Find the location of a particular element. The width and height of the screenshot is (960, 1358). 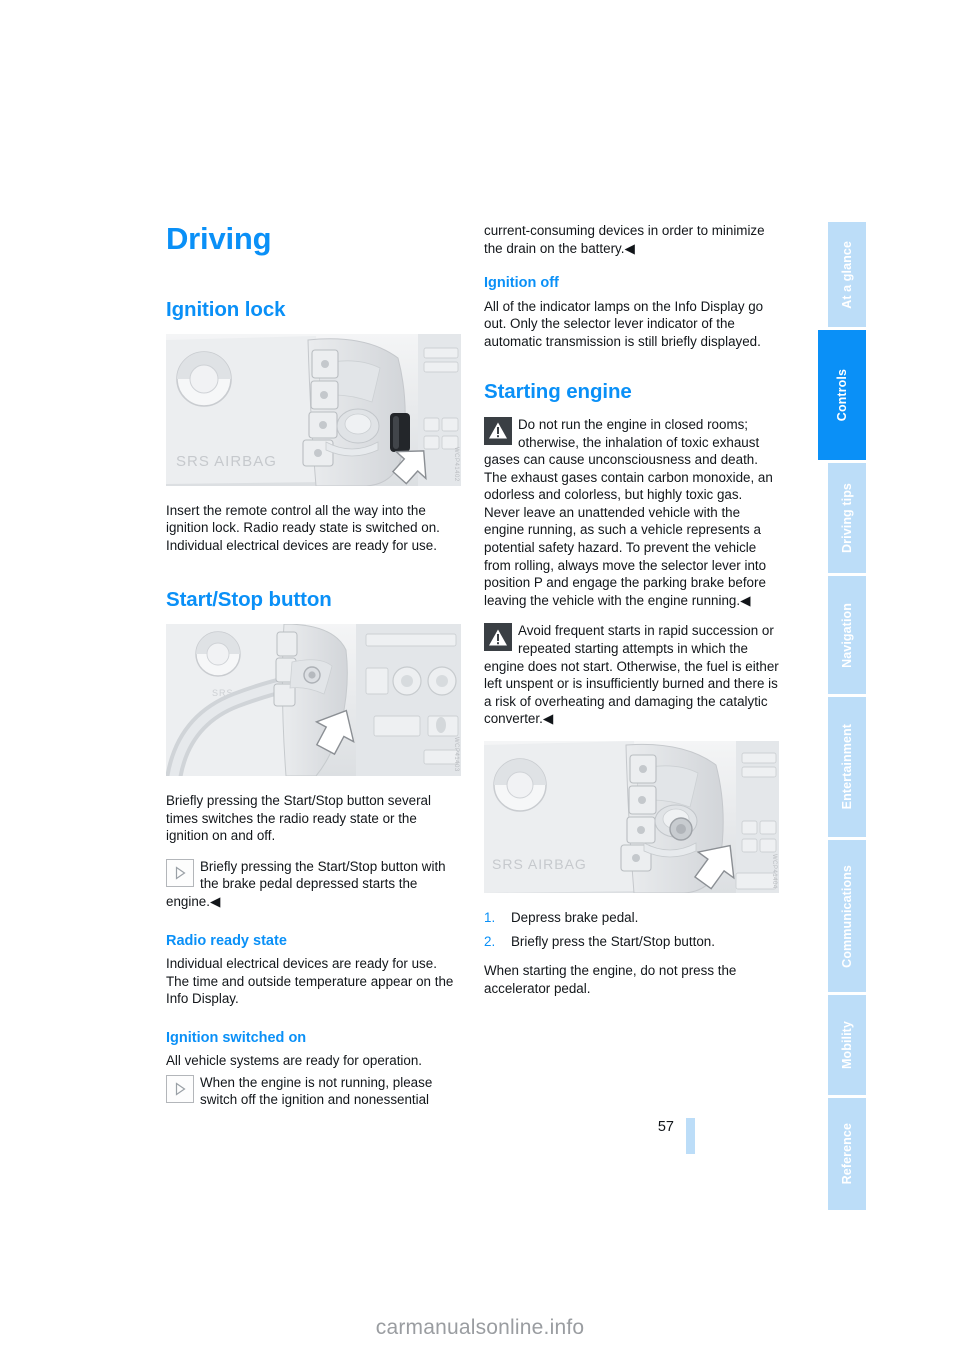

step-text: Briefly press the Start/Stop button. is located at coordinates (613, 941).